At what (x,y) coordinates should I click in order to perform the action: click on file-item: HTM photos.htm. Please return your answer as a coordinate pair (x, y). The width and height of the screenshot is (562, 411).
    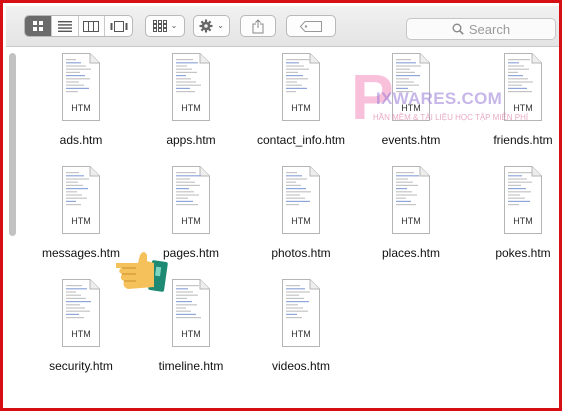
    Looking at the image, I should click on (301, 216).